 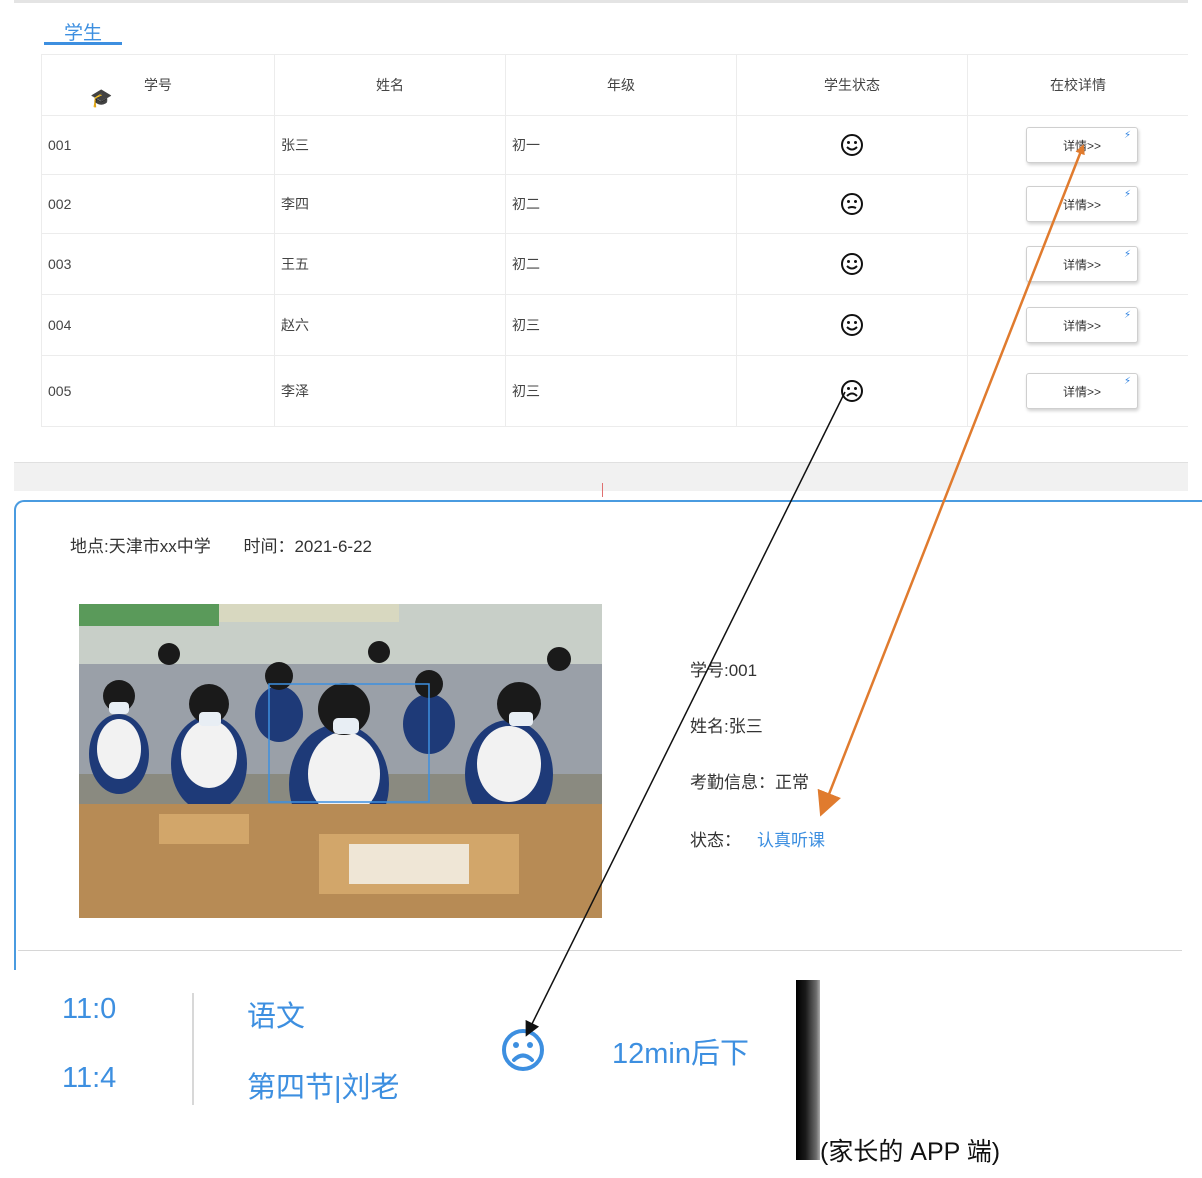 What do you see at coordinates (390, 264) in the screenshot?
I see `cell-name: 王五` at bounding box center [390, 264].